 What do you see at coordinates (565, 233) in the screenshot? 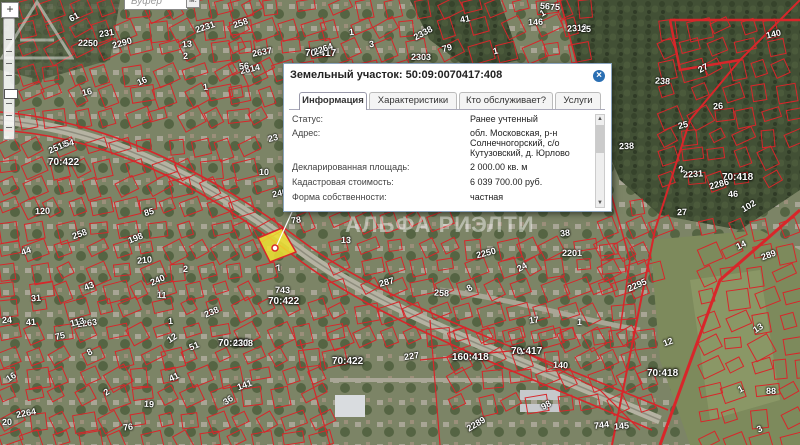
I see `parcel-number-label: 38` at bounding box center [565, 233].